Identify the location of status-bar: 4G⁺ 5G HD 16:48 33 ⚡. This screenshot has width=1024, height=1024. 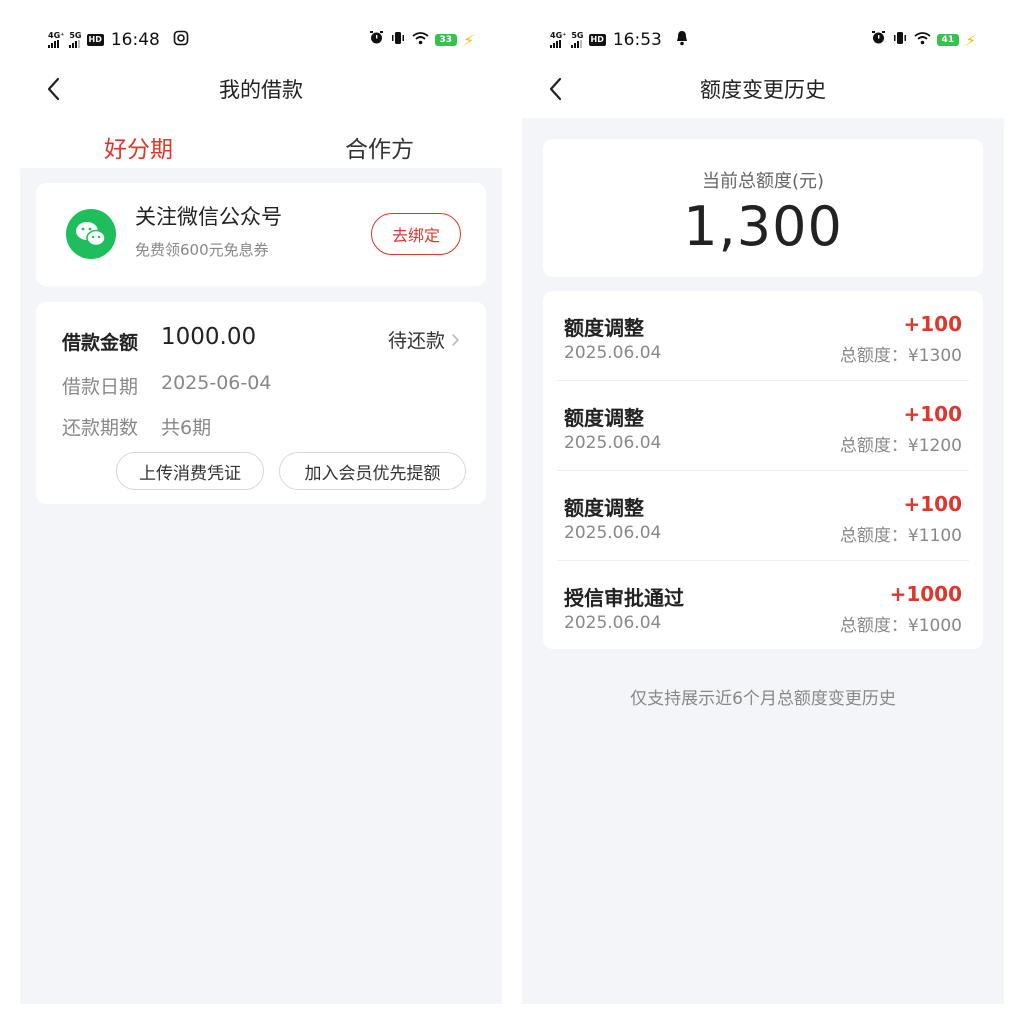
(261, 40).